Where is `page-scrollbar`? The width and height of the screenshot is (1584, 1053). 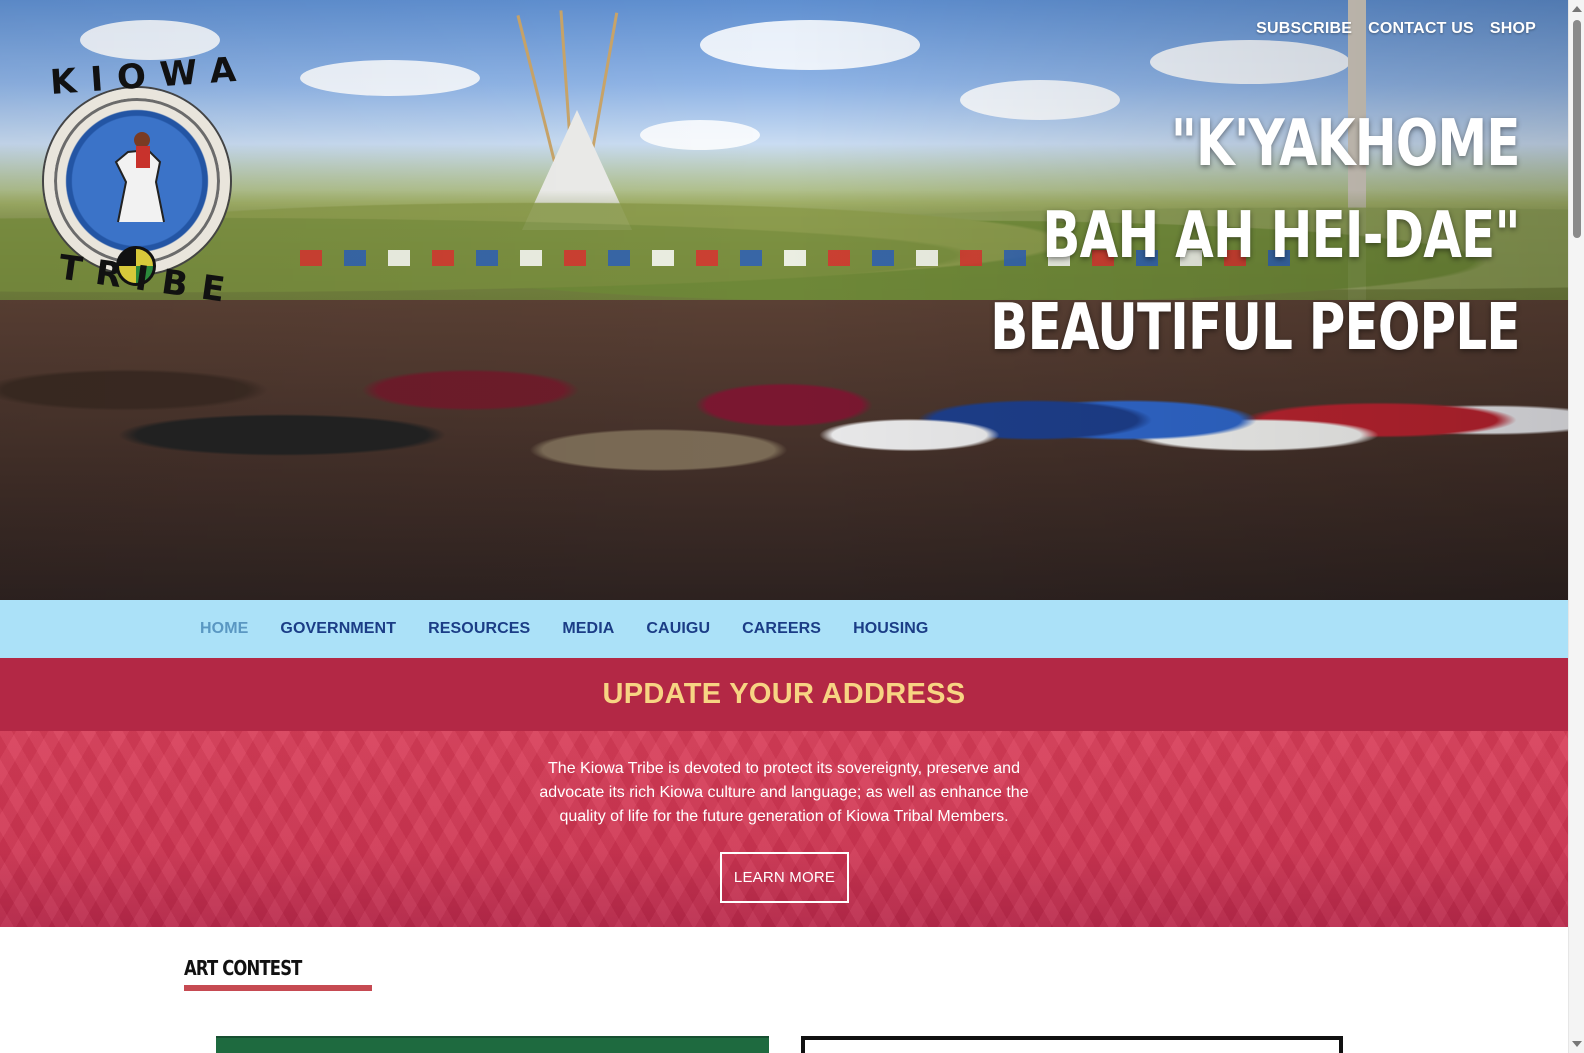
page-scrollbar is located at coordinates (1576, 526).